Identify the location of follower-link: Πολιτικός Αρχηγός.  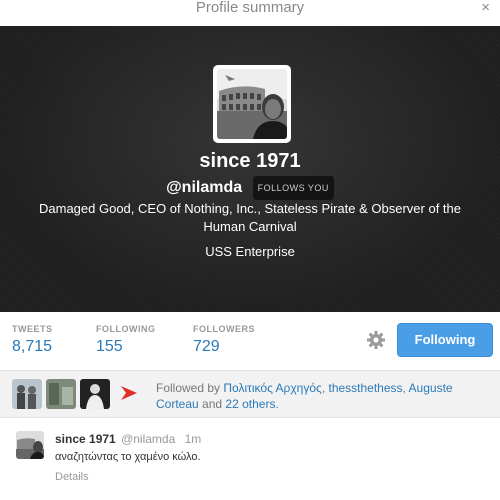
(272, 388).